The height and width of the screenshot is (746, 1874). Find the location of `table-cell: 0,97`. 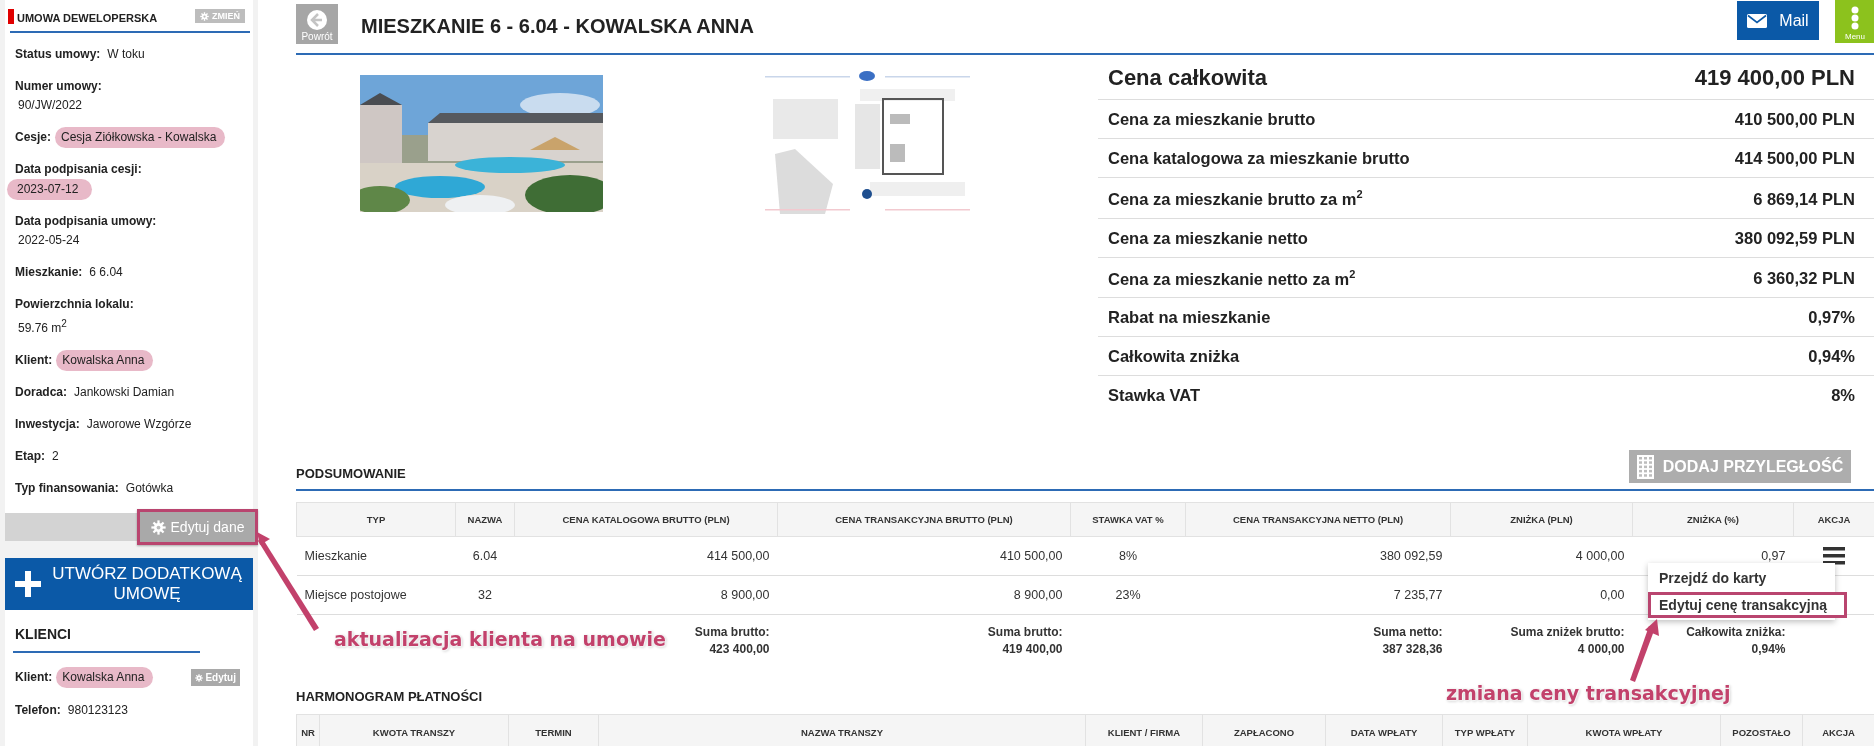

table-cell: 0,97 is located at coordinates (1773, 556).